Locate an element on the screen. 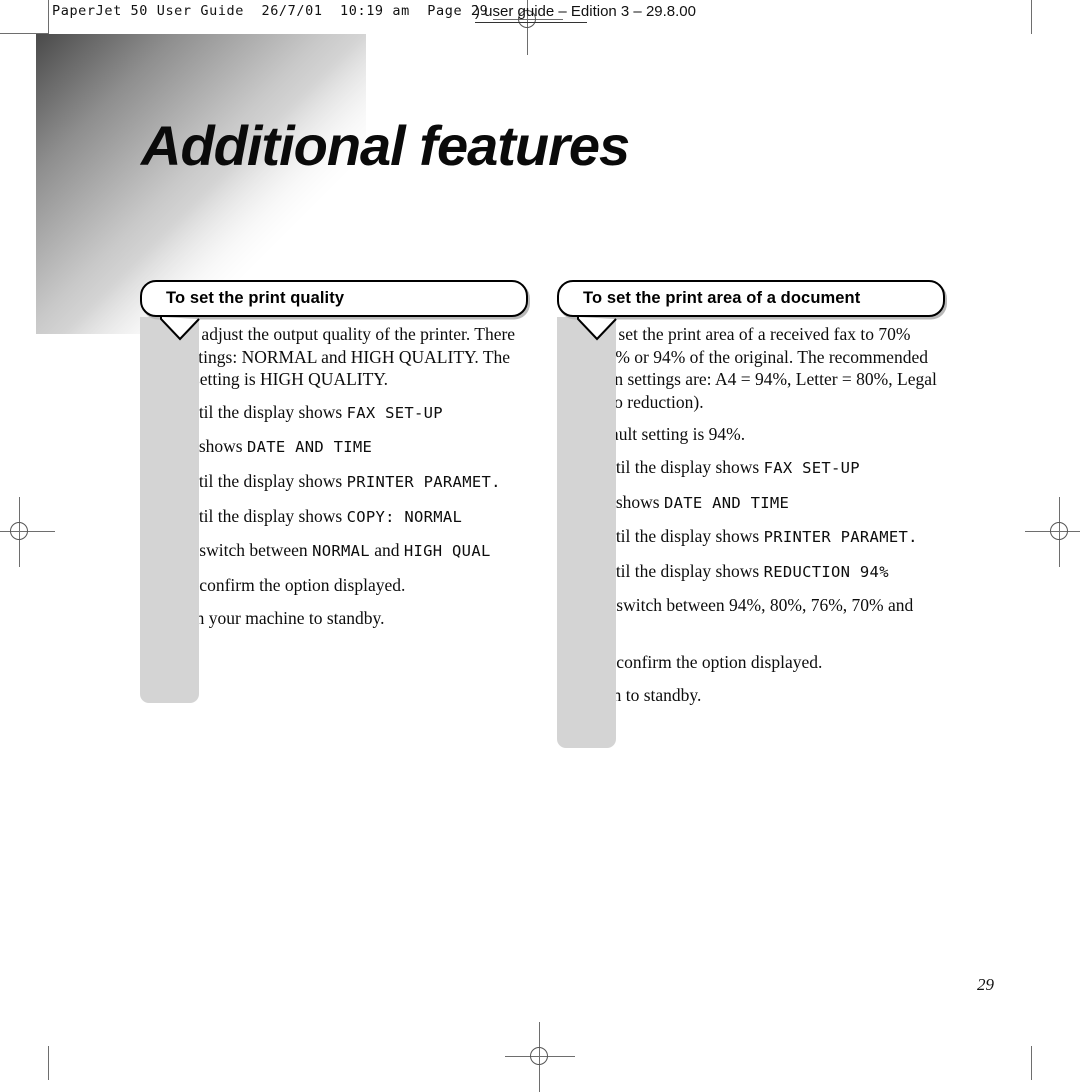 Image resolution: width=1080 pixels, height=1092 pixels. display-text: COPY: NORMAL is located at coordinates (404, 516).